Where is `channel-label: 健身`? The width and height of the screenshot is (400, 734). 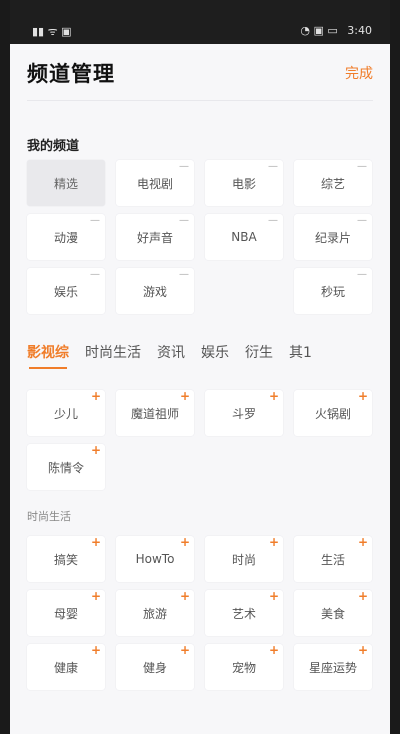
channel-label: 健身 is located at coordinates (154, 667).